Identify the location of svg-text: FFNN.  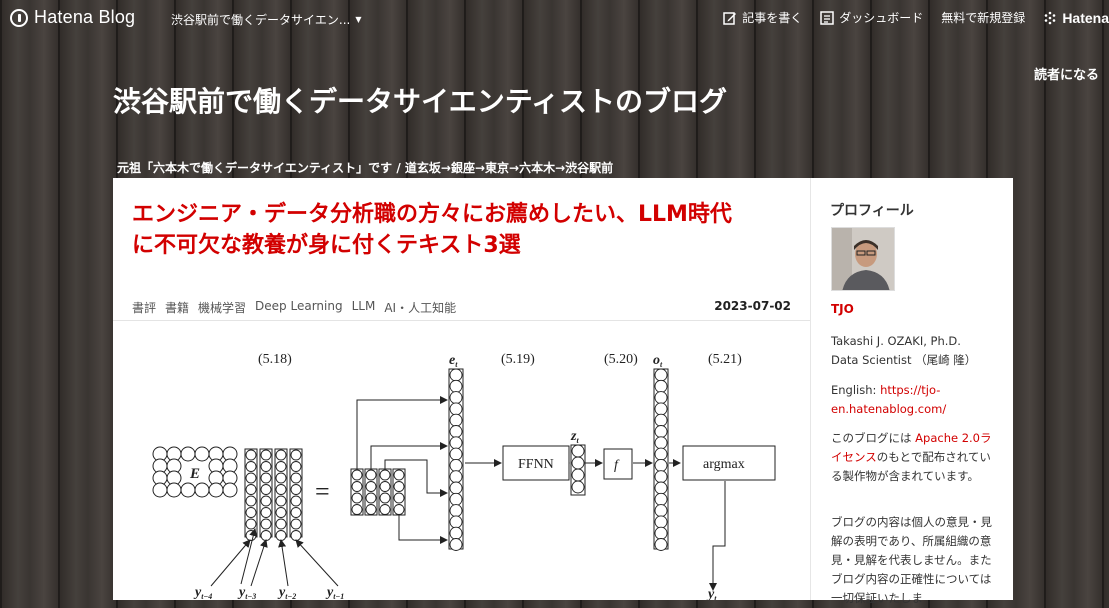
(536, 464).